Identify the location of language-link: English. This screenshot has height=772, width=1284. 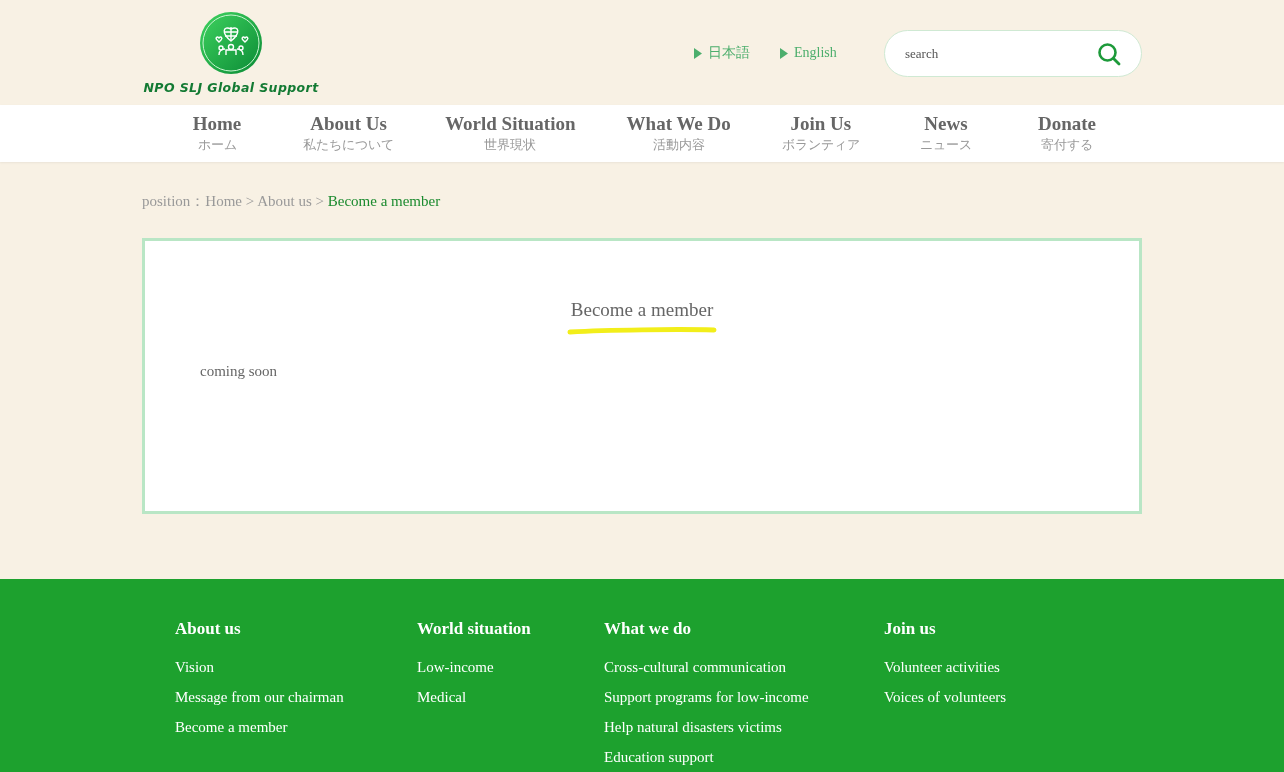
(808, 53).